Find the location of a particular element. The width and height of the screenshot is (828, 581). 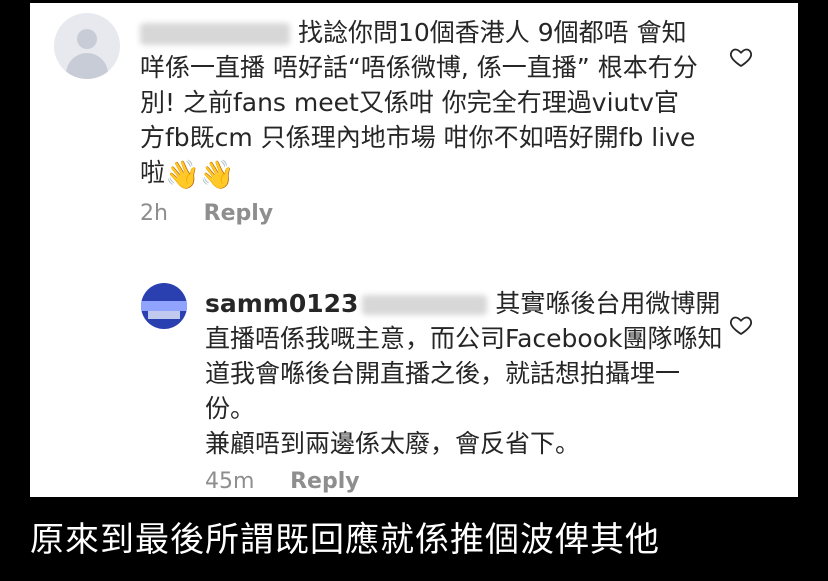

comment-timestamp: 2h is located at coordinates (154, 213).